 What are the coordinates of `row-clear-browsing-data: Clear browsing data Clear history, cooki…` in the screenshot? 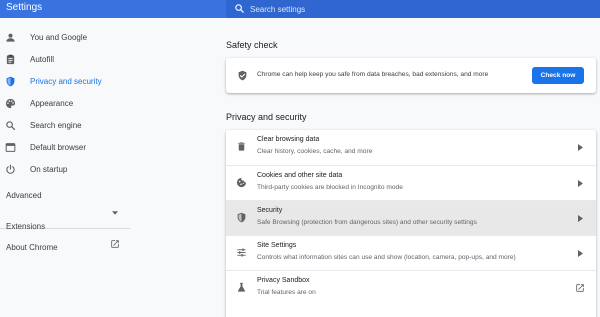 It's located at (411, 147).